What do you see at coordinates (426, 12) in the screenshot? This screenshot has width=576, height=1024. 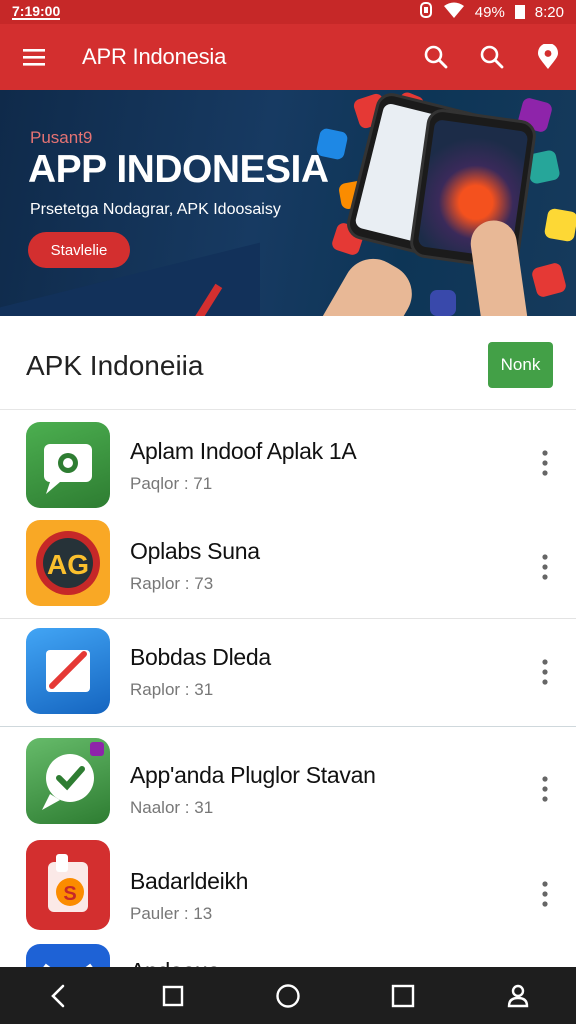 I see `nfc-icon` at bounding box center [426, 12].